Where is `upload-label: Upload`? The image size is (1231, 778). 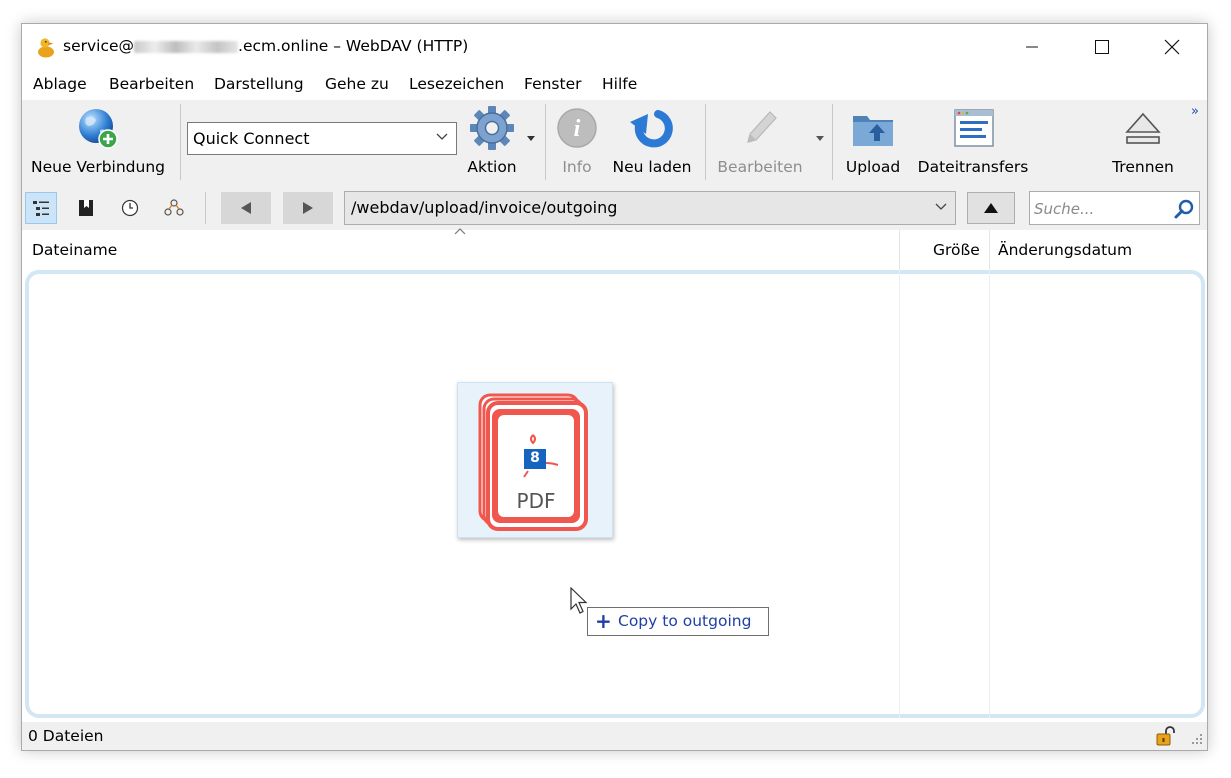 upload-label: Upload is located at coordinates (873, 167).